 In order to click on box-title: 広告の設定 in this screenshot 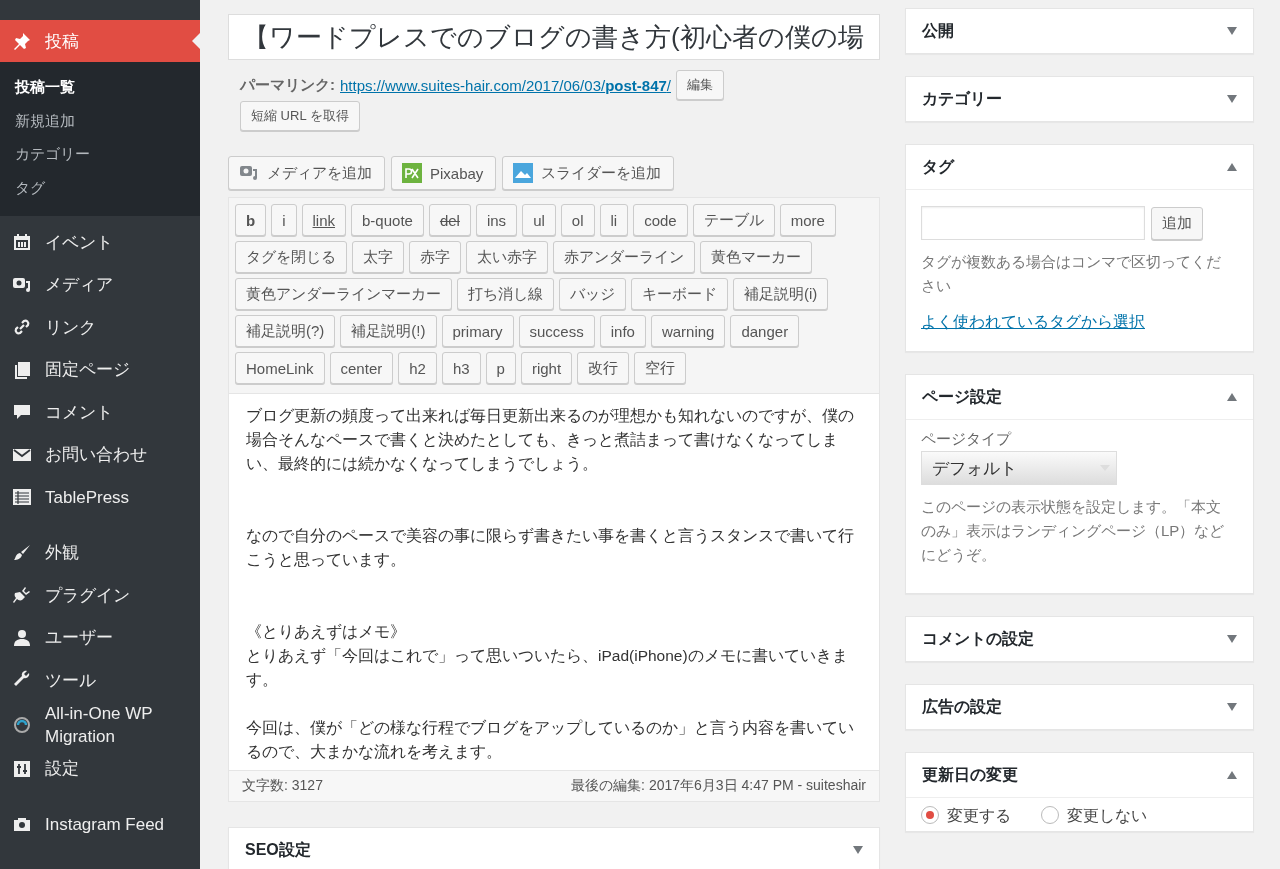, I will do `click(962, 706)`.